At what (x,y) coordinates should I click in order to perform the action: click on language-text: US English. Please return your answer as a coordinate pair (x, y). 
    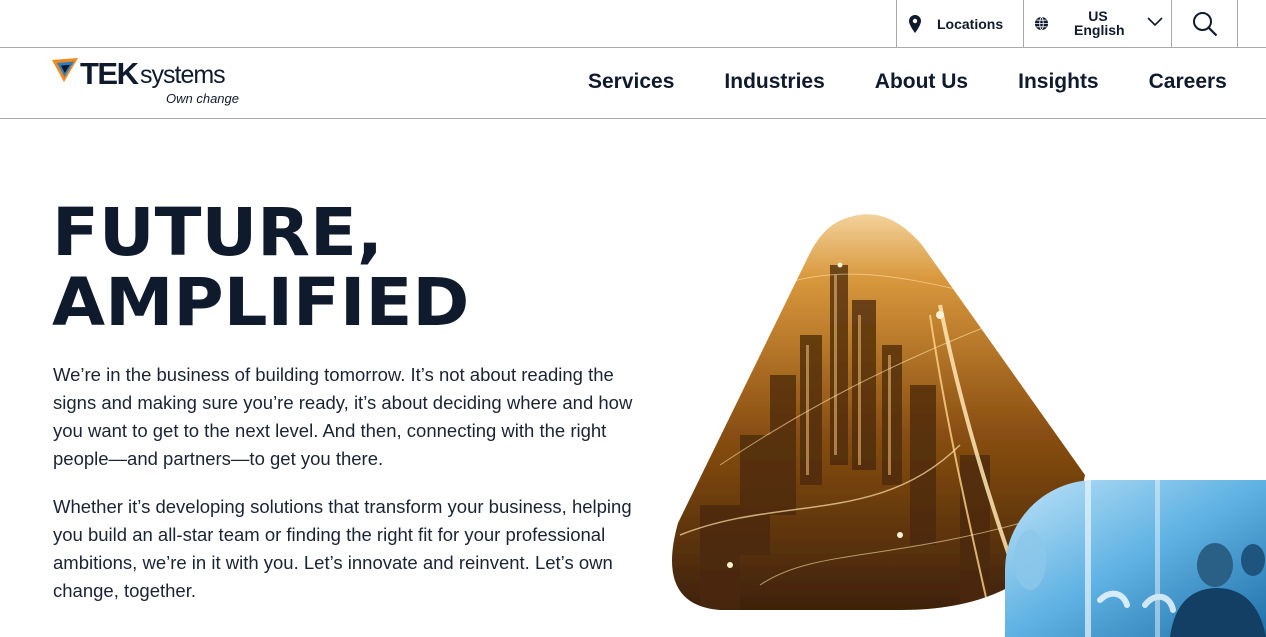
    Looking at the image, I should click on (1099, 23).